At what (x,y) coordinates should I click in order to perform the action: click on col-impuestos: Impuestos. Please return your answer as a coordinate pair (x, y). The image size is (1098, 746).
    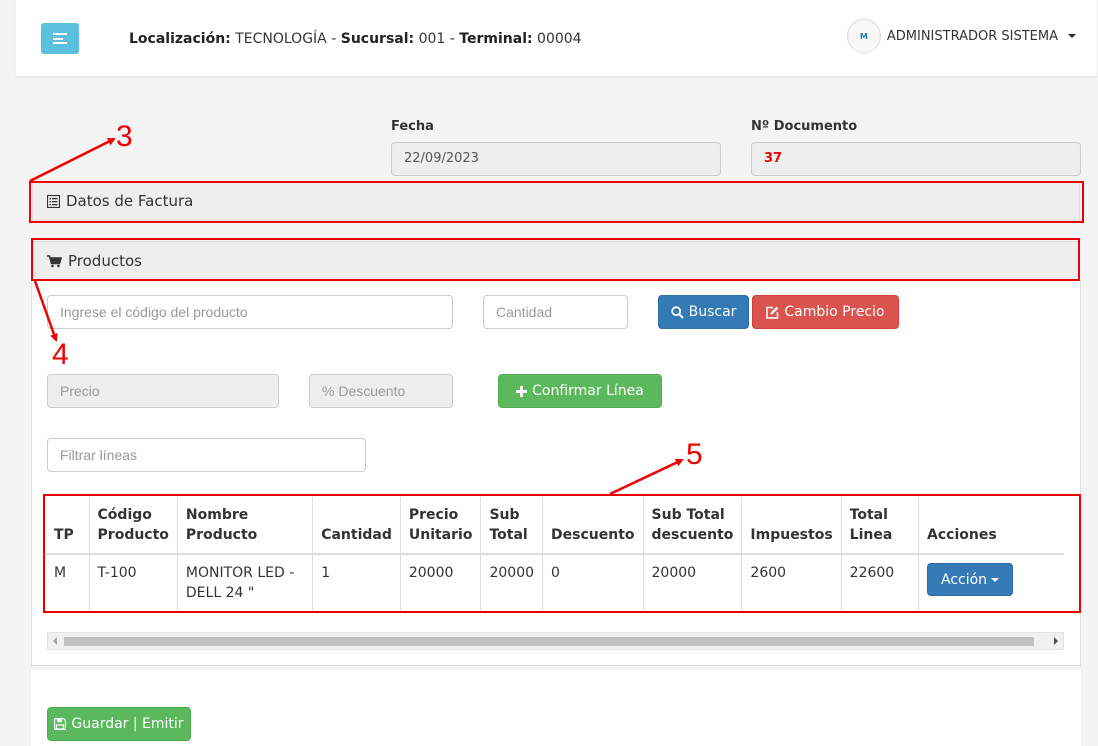
    Looking at the image, I should click on (791, 526).